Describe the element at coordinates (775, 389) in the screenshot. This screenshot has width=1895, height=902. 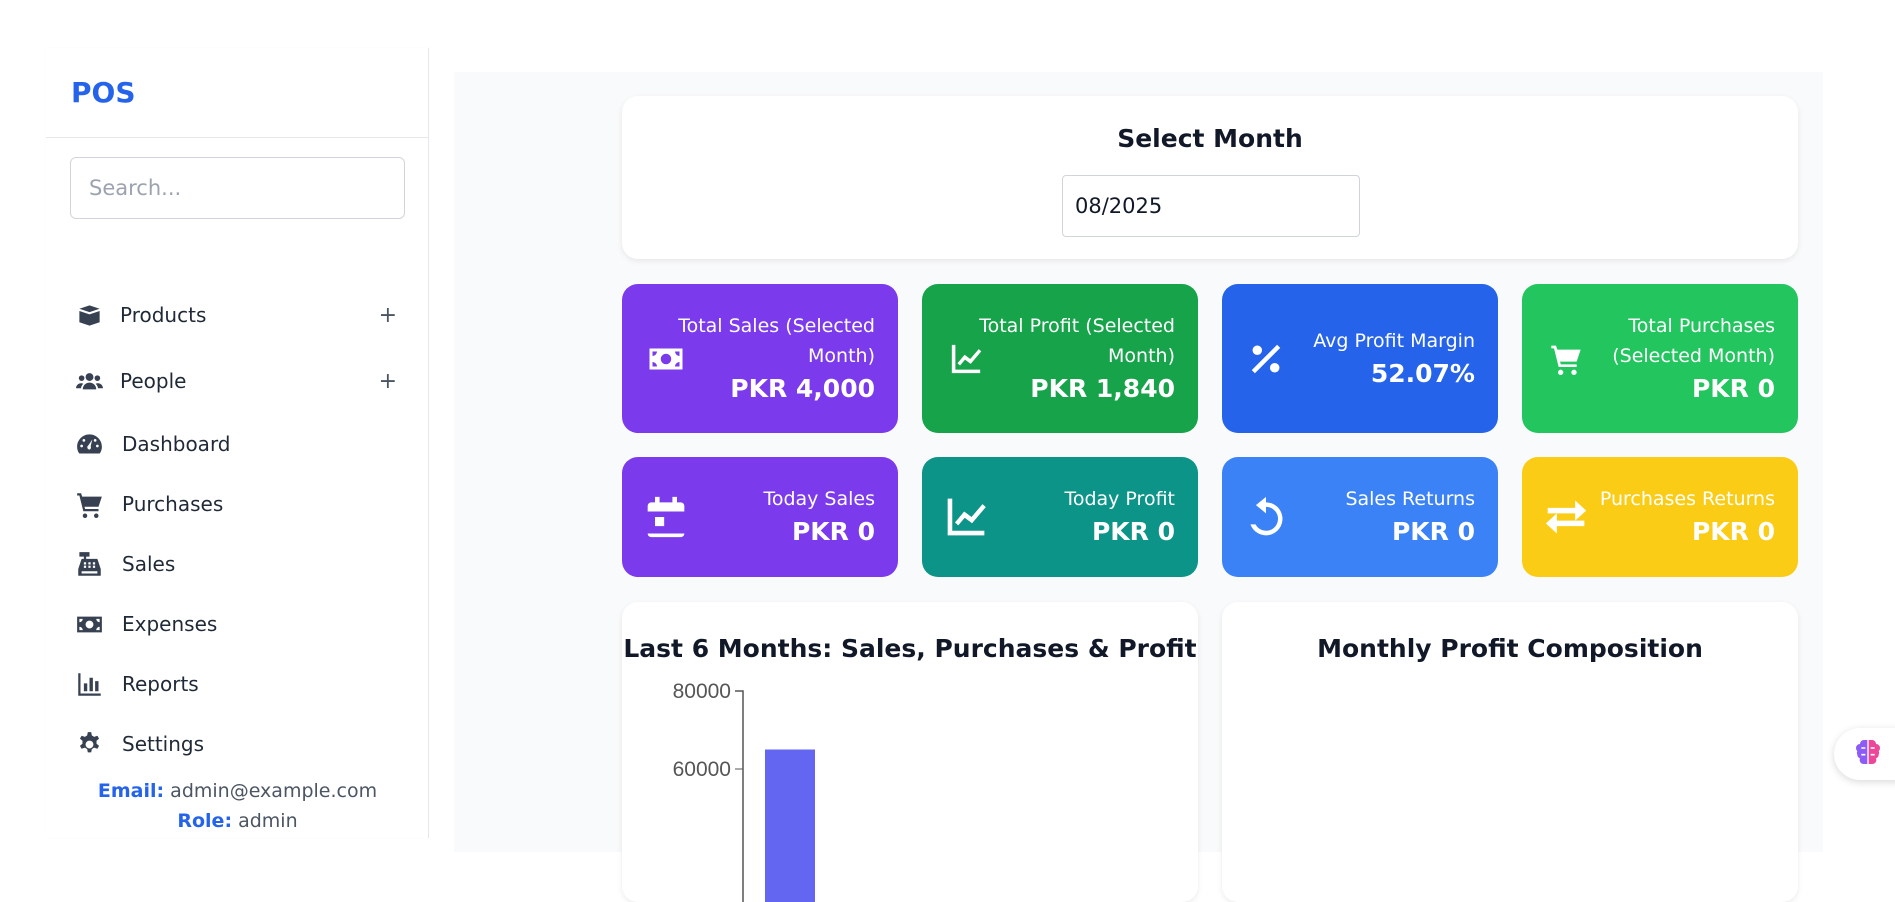
I see `stat-value: PKR 4,000` at that location.